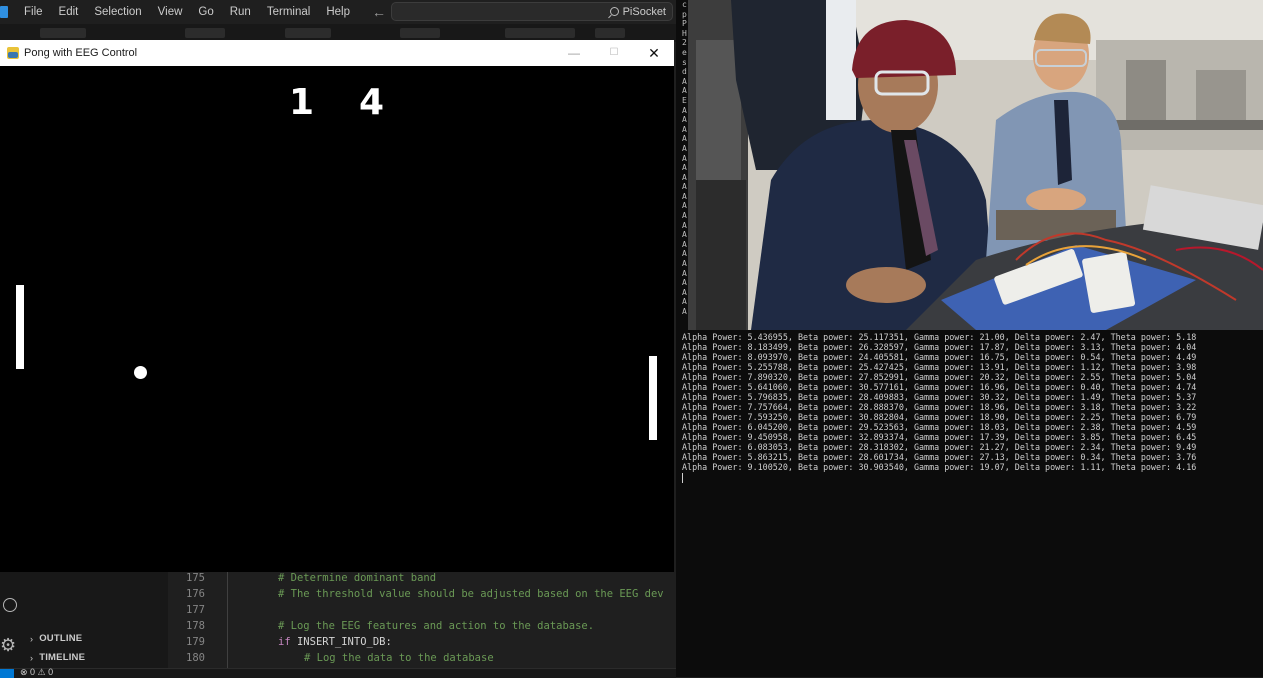 This screenshot has height=678, width=1263. Describe the element at coordinates (10, 605) in the screenshot. I see `account-icon` at that location.